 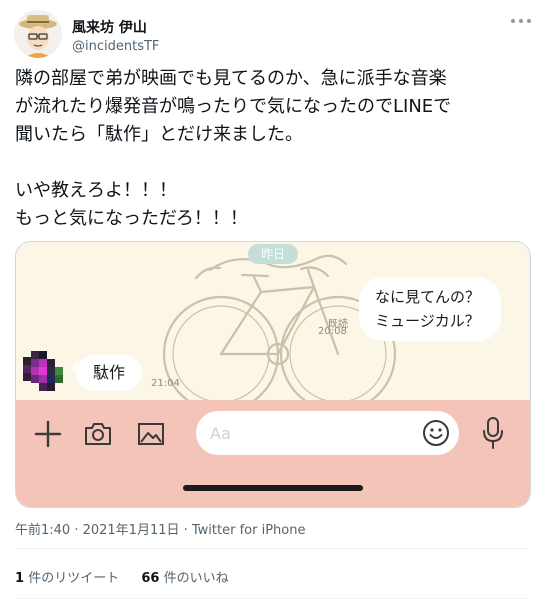 What do you see at coordinates (273, 254) in the screenshot?
I see `date-separator-chip: 昨日` at bounding box center [273, 254].